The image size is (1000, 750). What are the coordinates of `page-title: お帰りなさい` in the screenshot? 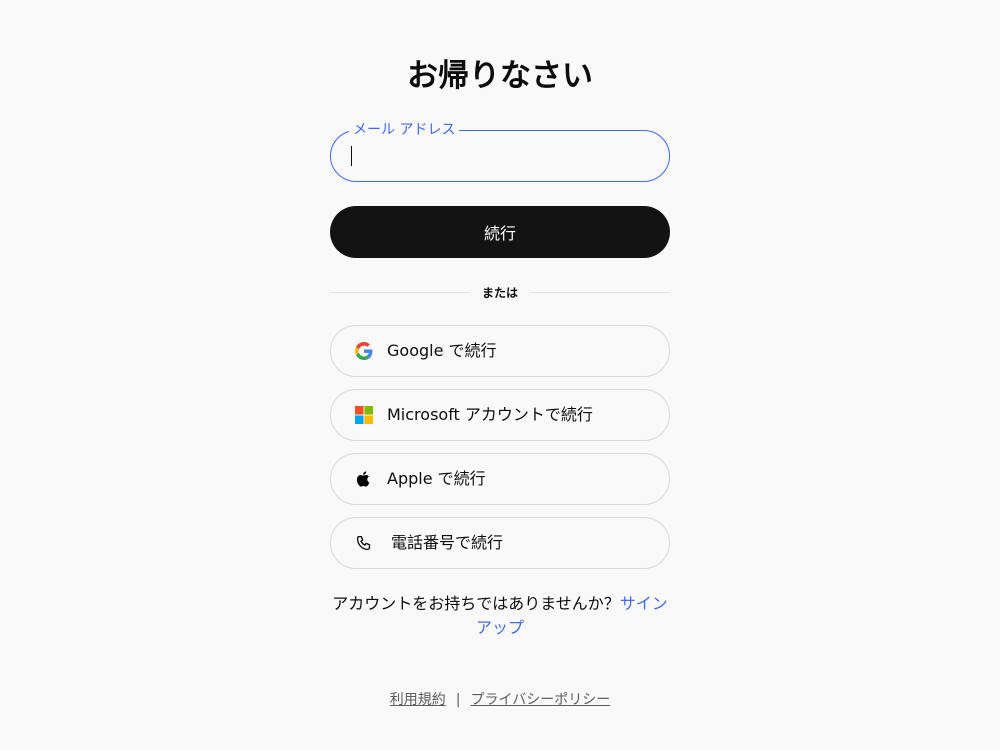 It's located at (500, 76).